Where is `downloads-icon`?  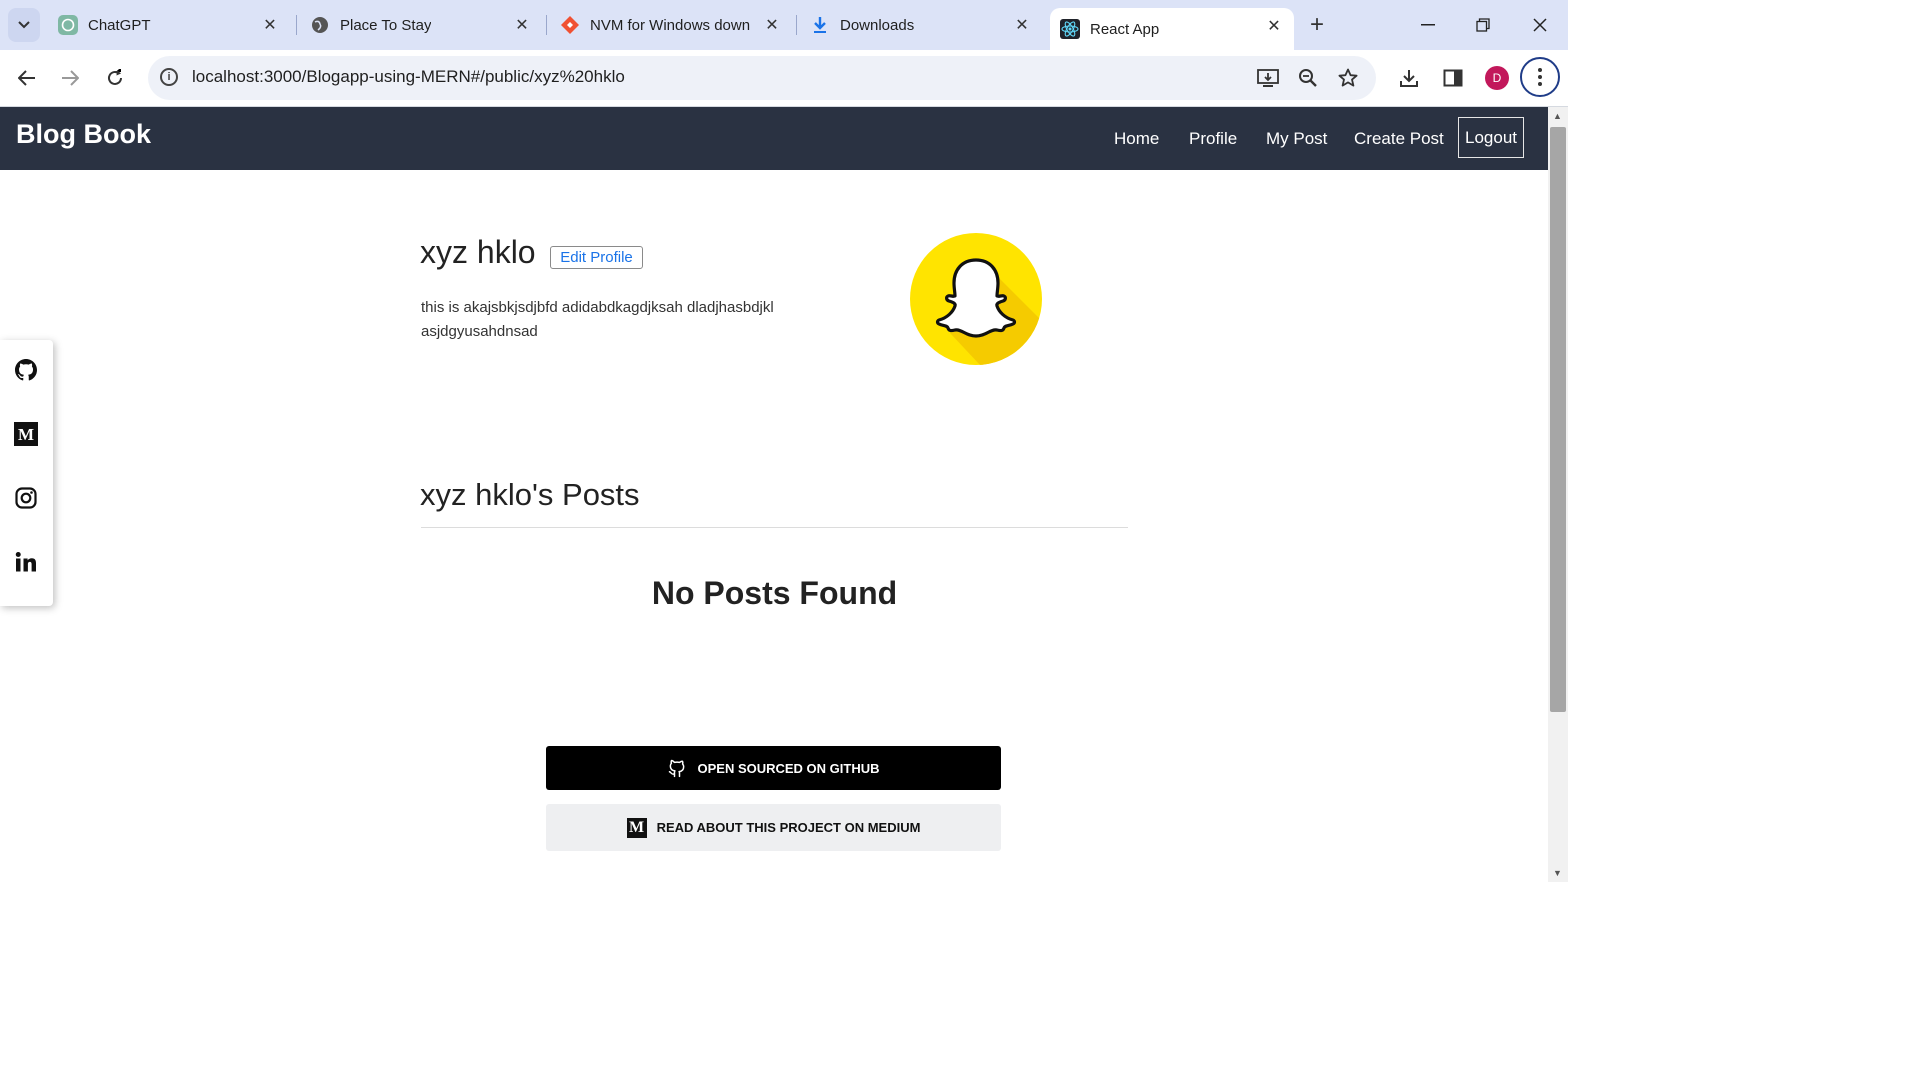
downloads-icon is located at coordinates (1409, 78).